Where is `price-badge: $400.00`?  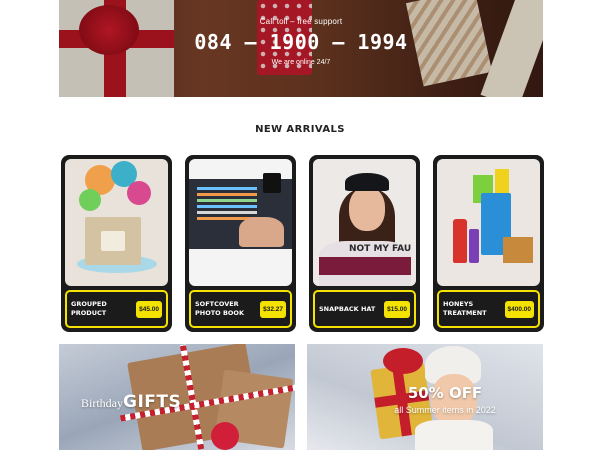
price-badge: $400.00 is located at coordinates (519, 309).